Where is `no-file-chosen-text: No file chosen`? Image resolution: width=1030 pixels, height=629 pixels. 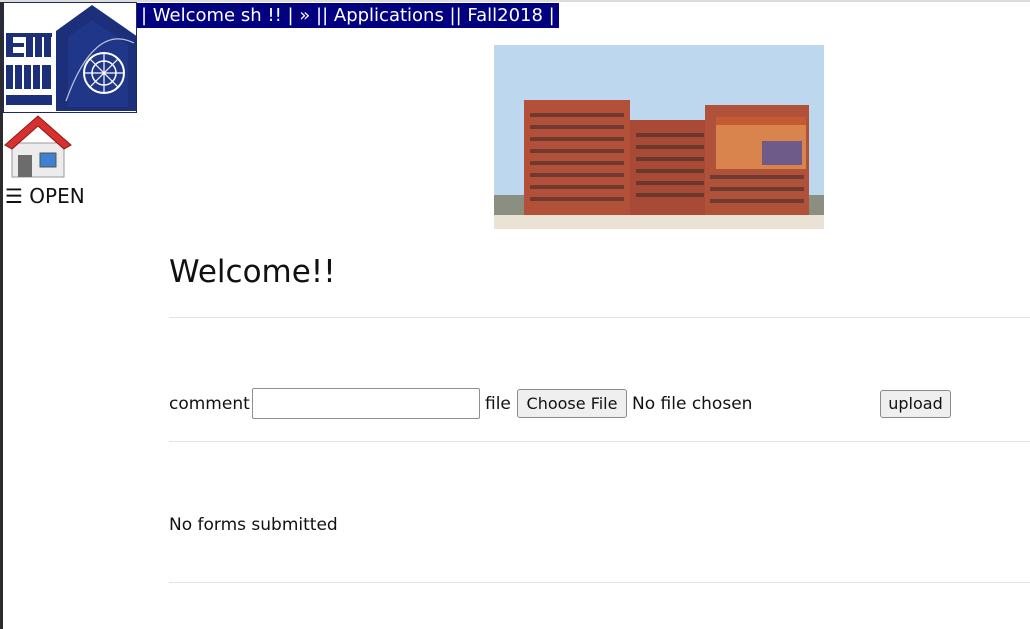 no-file-chosen-text: No file chosen is located at coordinates (692, 404).